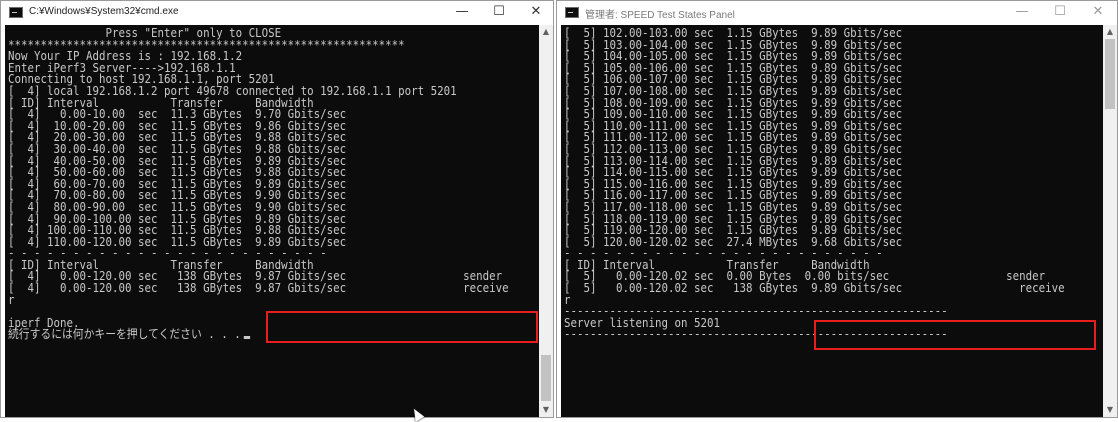 Image resolution: width=1118 pixels, height=422 pixels. I want to click on maximize-button-right: ☐, so click(1060, 13).